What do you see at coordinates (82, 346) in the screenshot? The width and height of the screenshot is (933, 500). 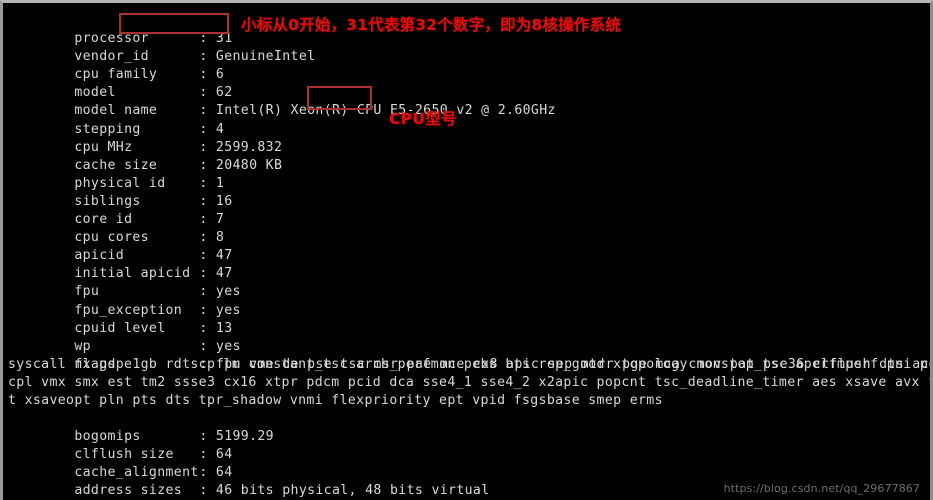 I see `cpuinfo-key: wp` at bounding box center [82, 346].